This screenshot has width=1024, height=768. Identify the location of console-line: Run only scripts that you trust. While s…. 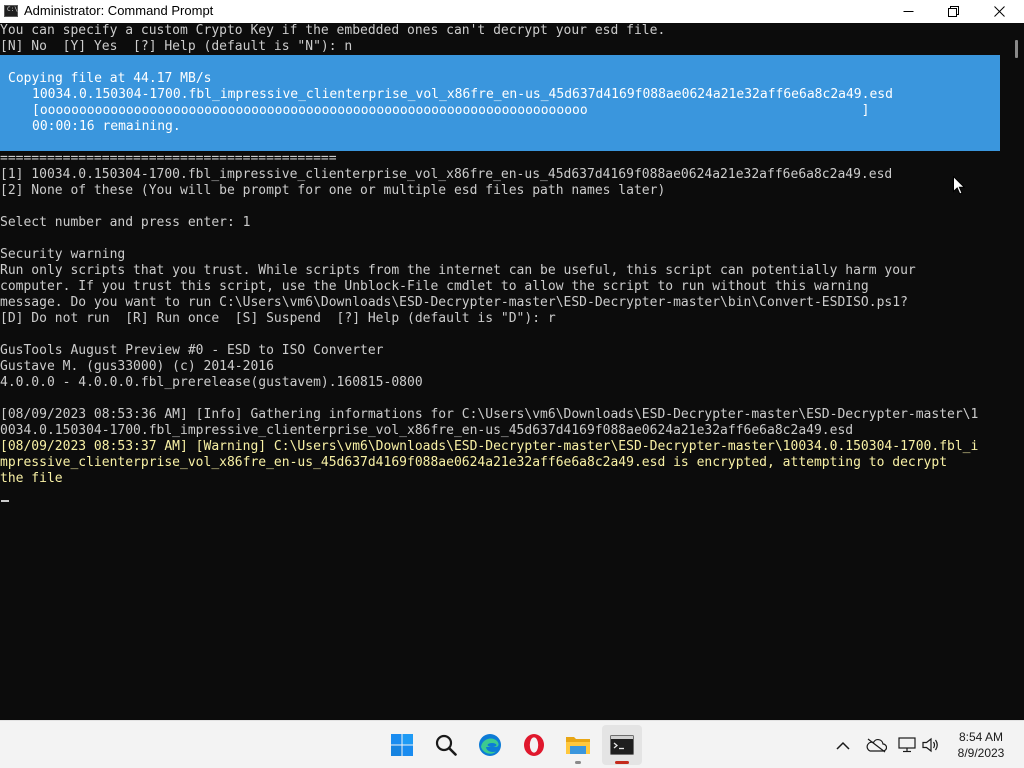
(458, 270).